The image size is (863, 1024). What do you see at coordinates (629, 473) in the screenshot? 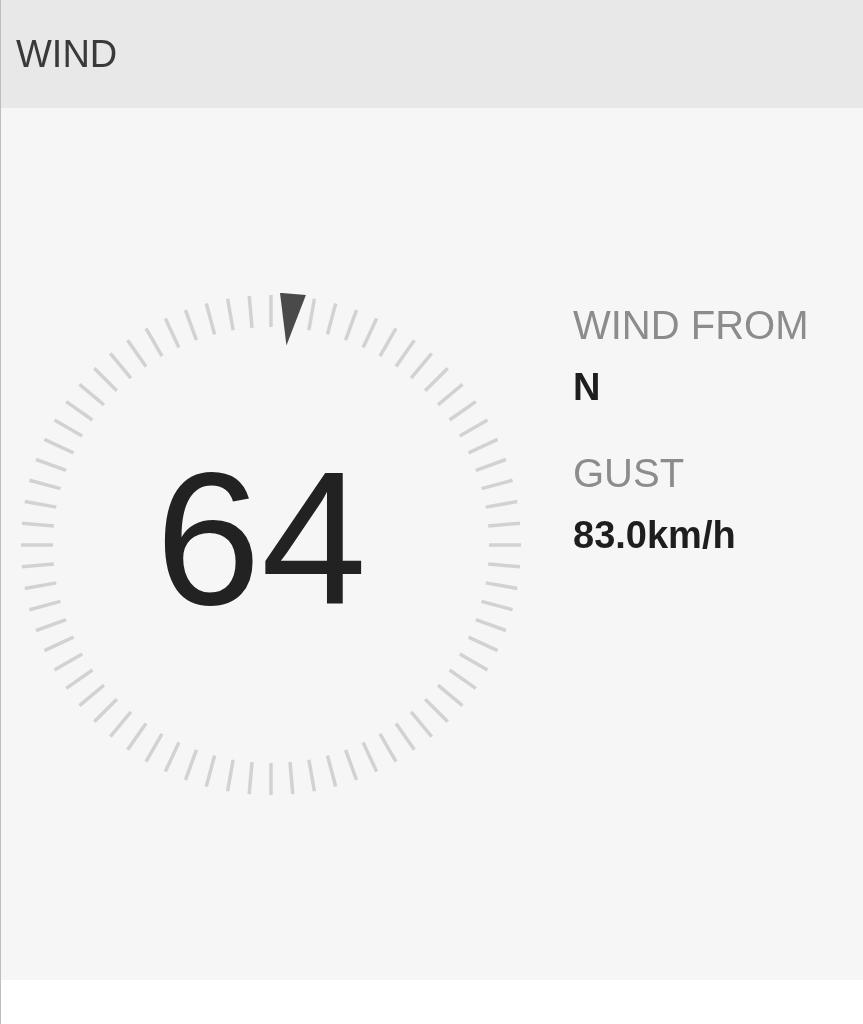
I see `detail-label: GUST` at bounding box center [629, 473].